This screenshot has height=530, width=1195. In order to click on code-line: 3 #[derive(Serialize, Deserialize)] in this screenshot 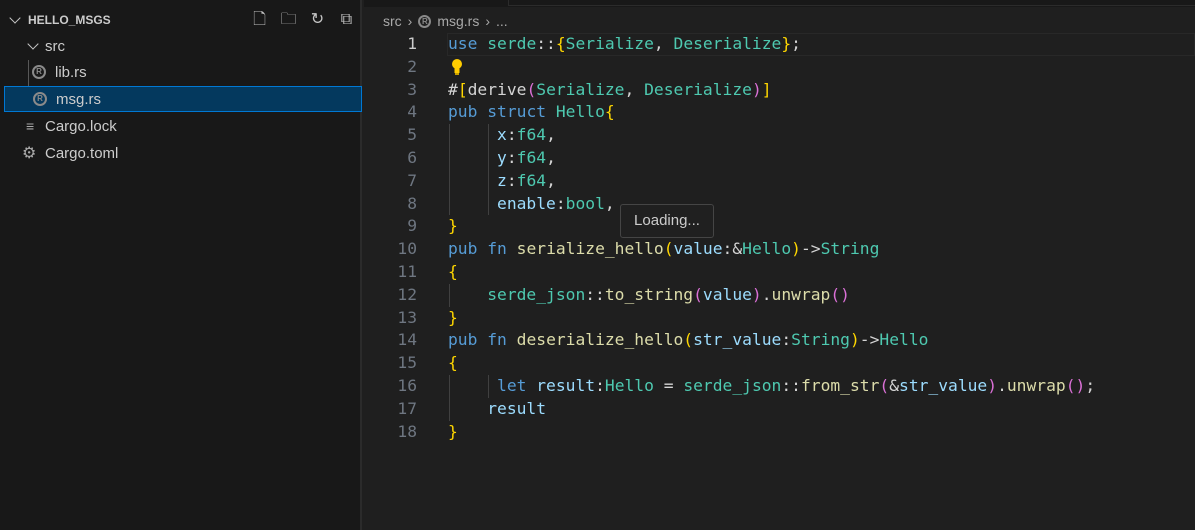, I will do `click(779, 90)`.